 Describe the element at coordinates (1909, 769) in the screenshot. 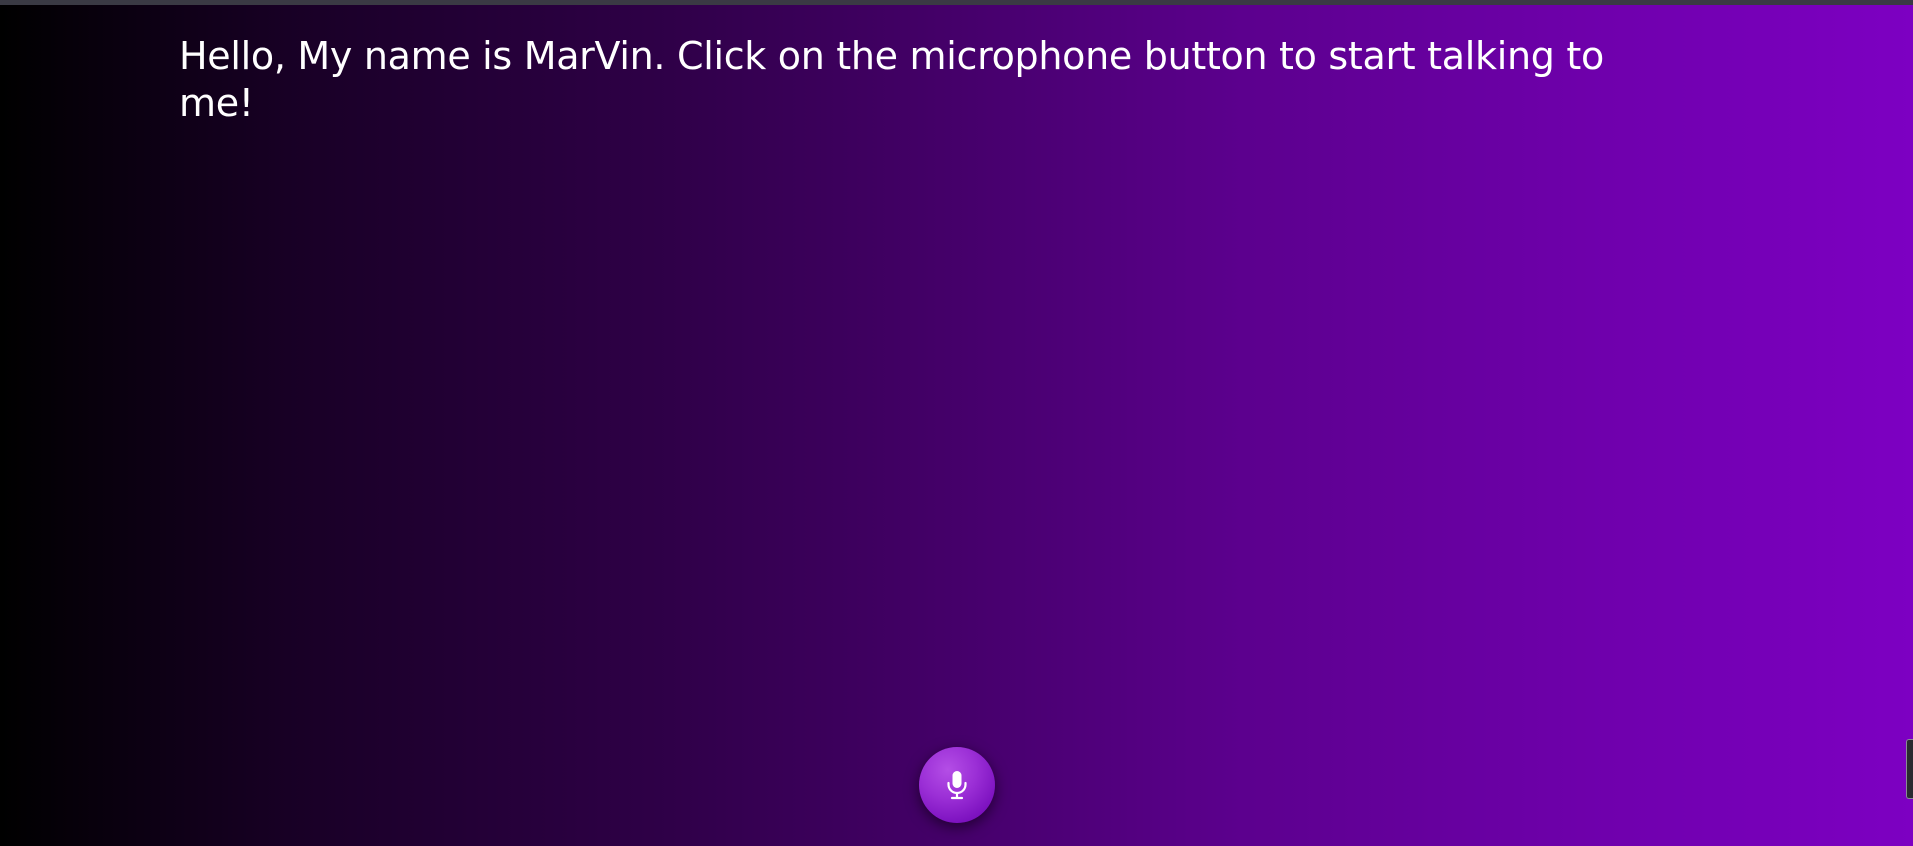

I see `side-panel-handle` at that location.